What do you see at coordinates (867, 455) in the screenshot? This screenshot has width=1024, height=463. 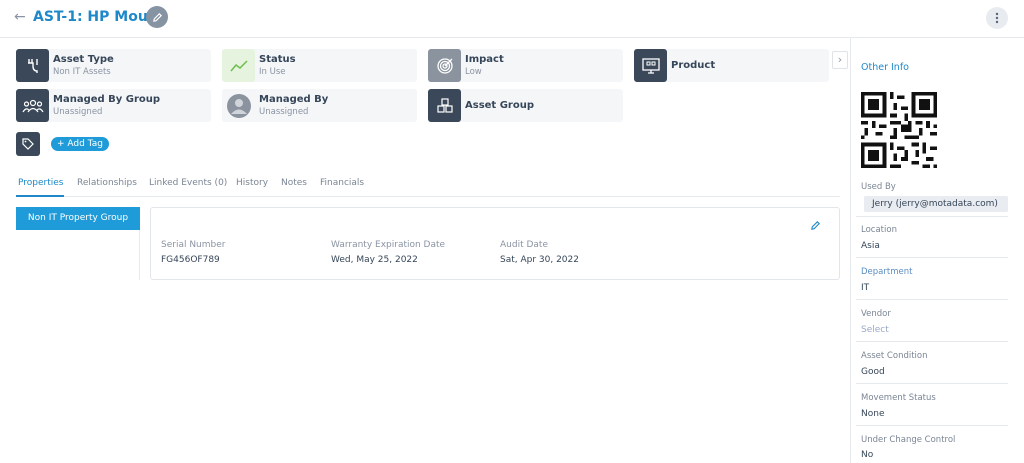 I see `under-change-control-value: No` at bounding box center [867, 455].